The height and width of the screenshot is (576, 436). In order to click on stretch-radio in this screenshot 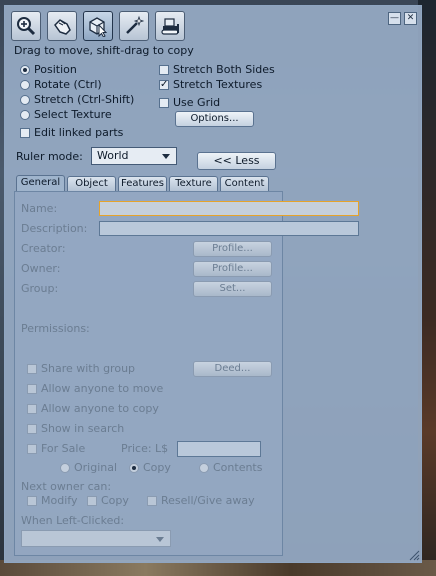, I will do `click(25, 100)`.